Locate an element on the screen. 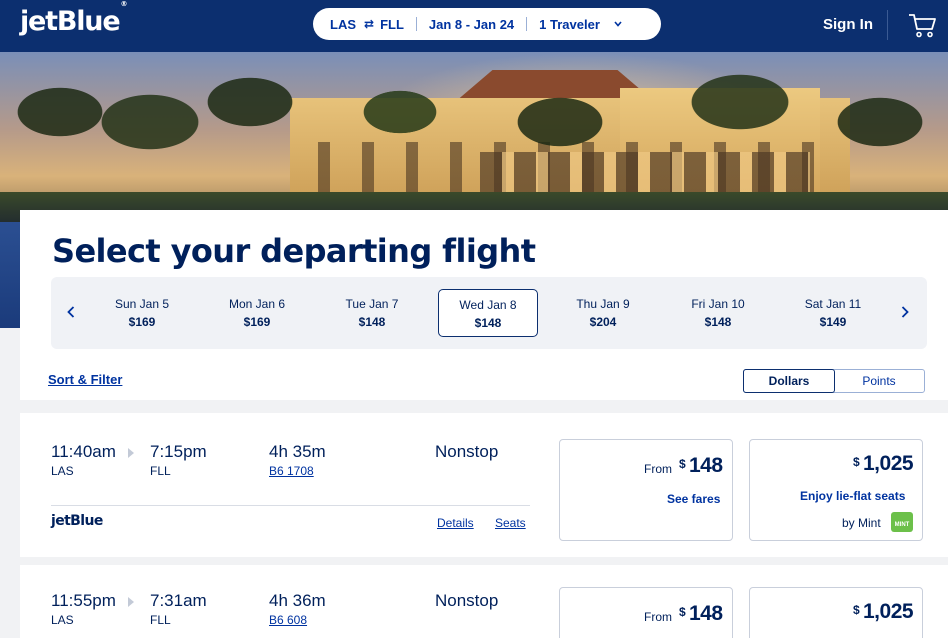 This screenshot has width=948, height=638. destination-code: FLL is located at coordinates (392, 24).